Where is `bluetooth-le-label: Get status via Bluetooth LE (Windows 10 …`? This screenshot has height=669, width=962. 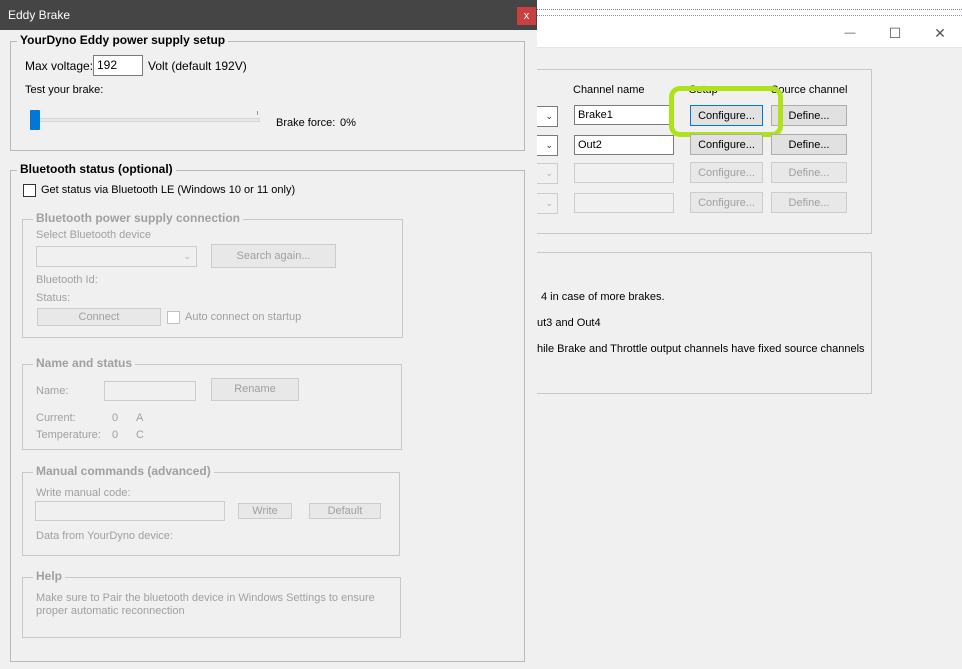 bluetooth-le-label: Get status via Bluetooth LE (Windows 10 … is located at coordinates (168, 190).